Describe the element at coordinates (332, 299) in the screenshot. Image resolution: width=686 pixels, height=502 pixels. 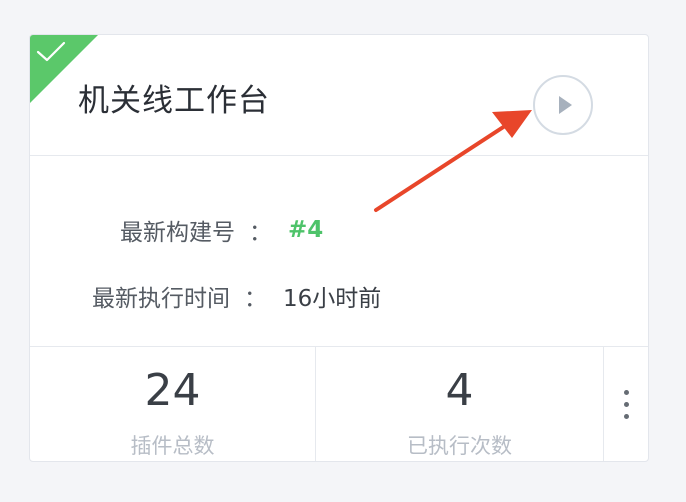
I see `latest-run-time-value: 16小时前` at that location.